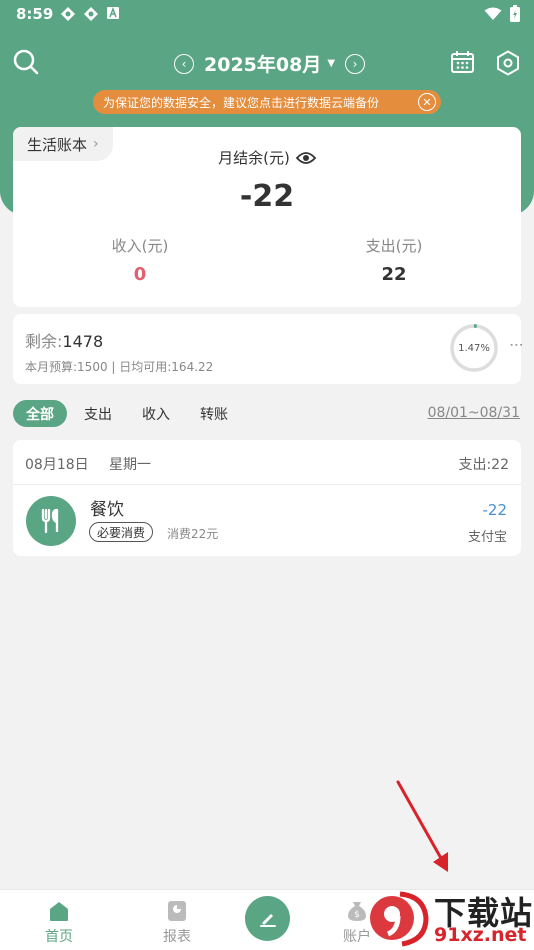 Image resolution: width=534 pixels, height=950 pixels. What do you see at coordinates (241, 102) in the screenshot?
I see `backup-notice-text: 为保证您的数据安全，建议您点击进行数据云端备份` at bounding box center [241, 102].